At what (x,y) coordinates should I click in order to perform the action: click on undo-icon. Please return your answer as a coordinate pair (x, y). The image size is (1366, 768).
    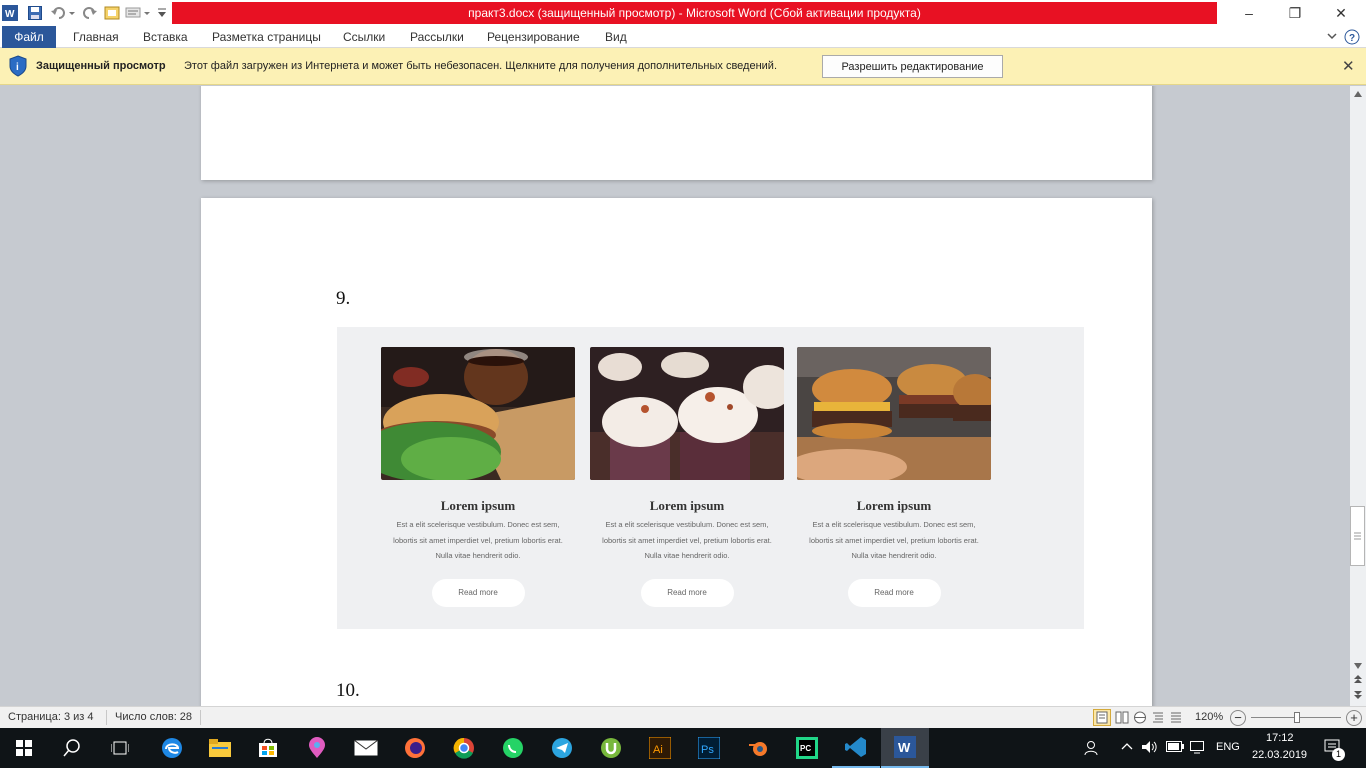
    Looking at the image, I should click on (63, 12).